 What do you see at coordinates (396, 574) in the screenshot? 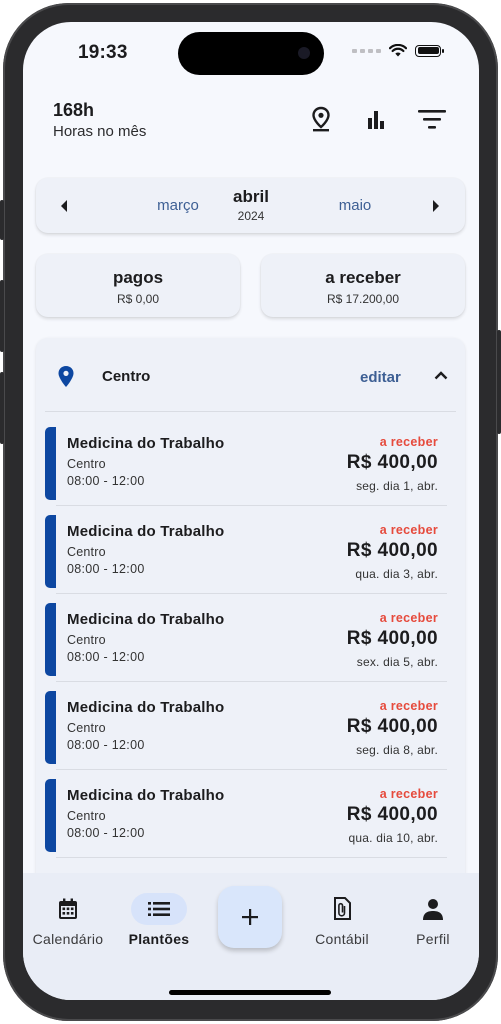
I see `shift-date: qua. dia 3, abr.` at bounding box center [396, 574].